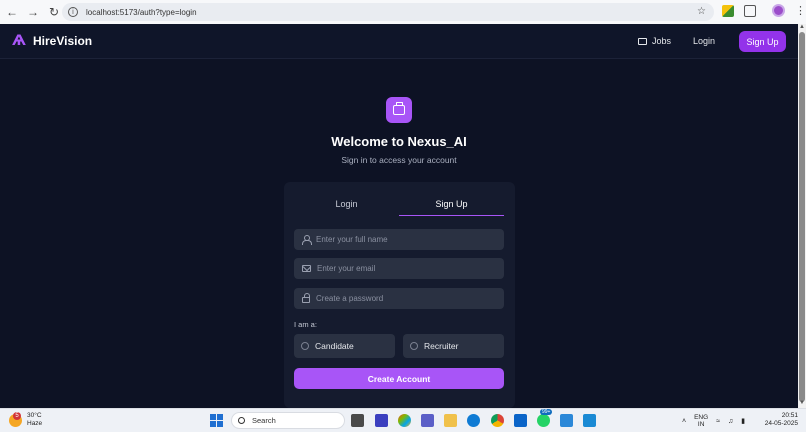 This screenshot has height=432, width=806. What do you see at coordinates (450, 420) in the screenshot?
I see `file-explorer-icon` at bounding box center [450, 420].